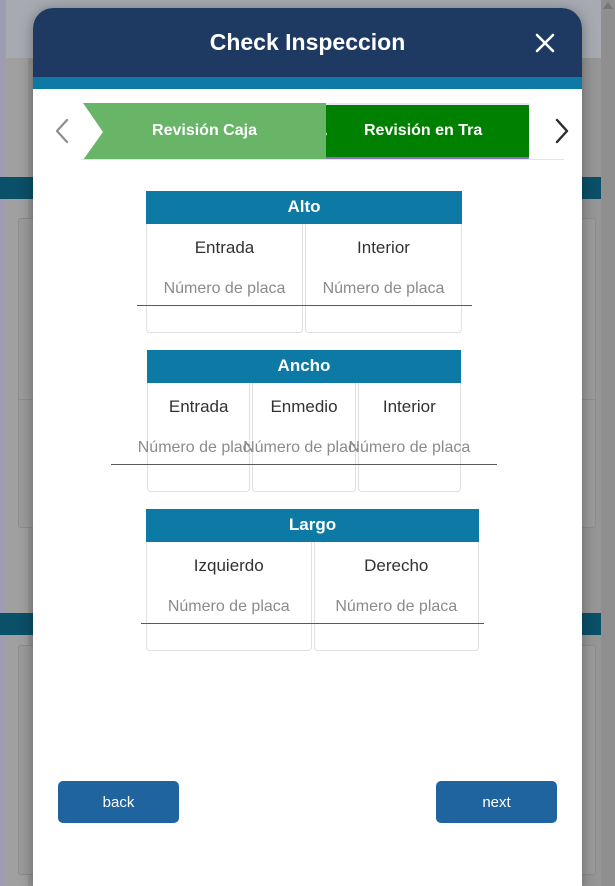 The image size is (615, 886). I want to click on stepper-next-button, so click(561, 131).